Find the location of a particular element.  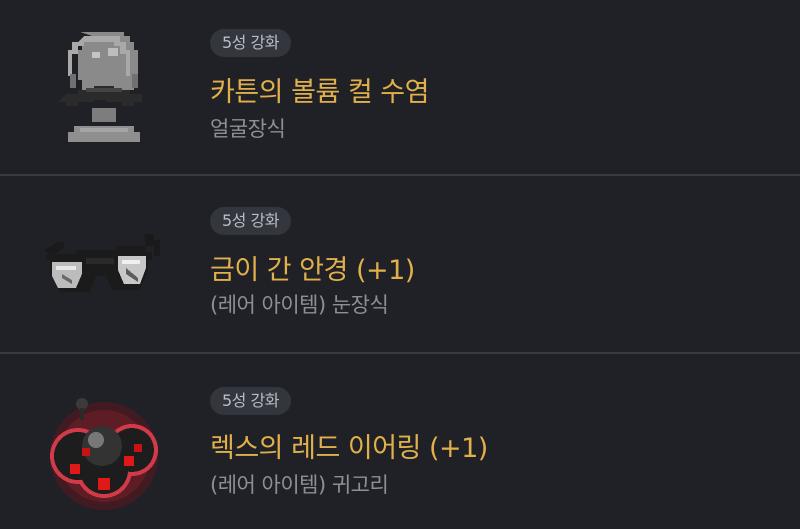

item-category: 얼굴장식 is located at coordinates (248, 129).